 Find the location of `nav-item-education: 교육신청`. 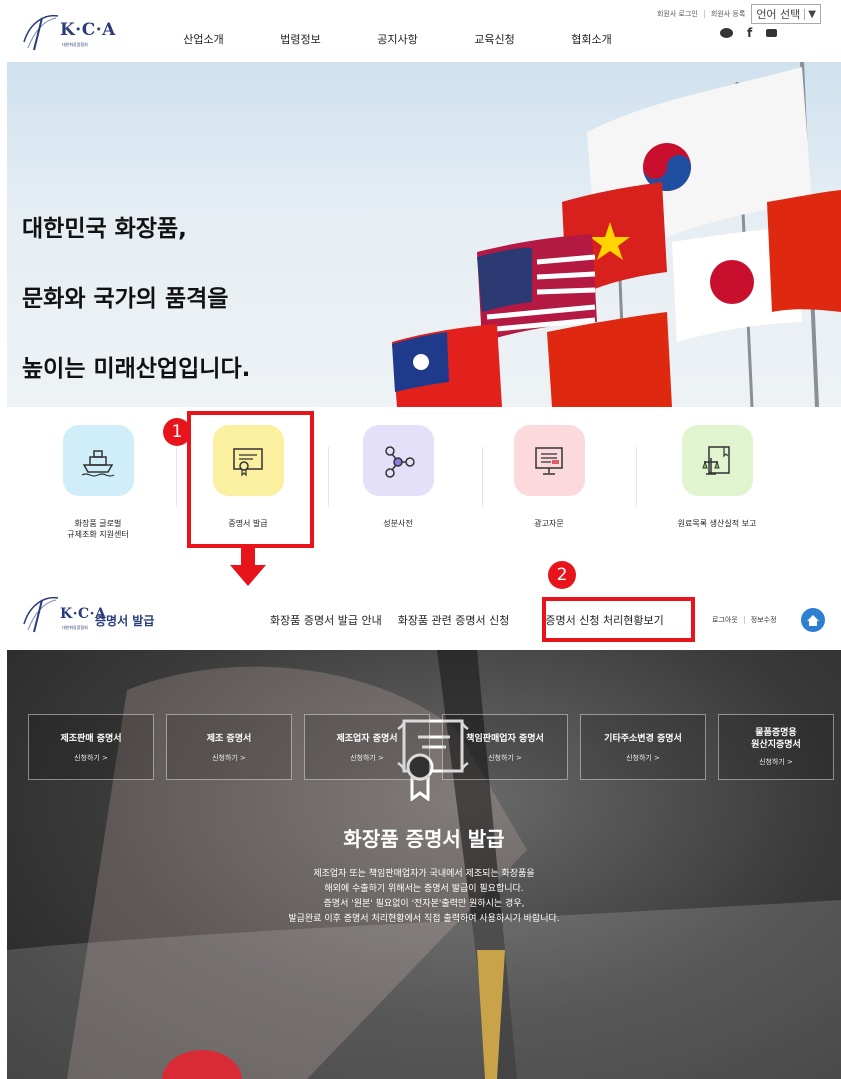

nav-item-education: 교육신청 is located at coordinates (494, 39).